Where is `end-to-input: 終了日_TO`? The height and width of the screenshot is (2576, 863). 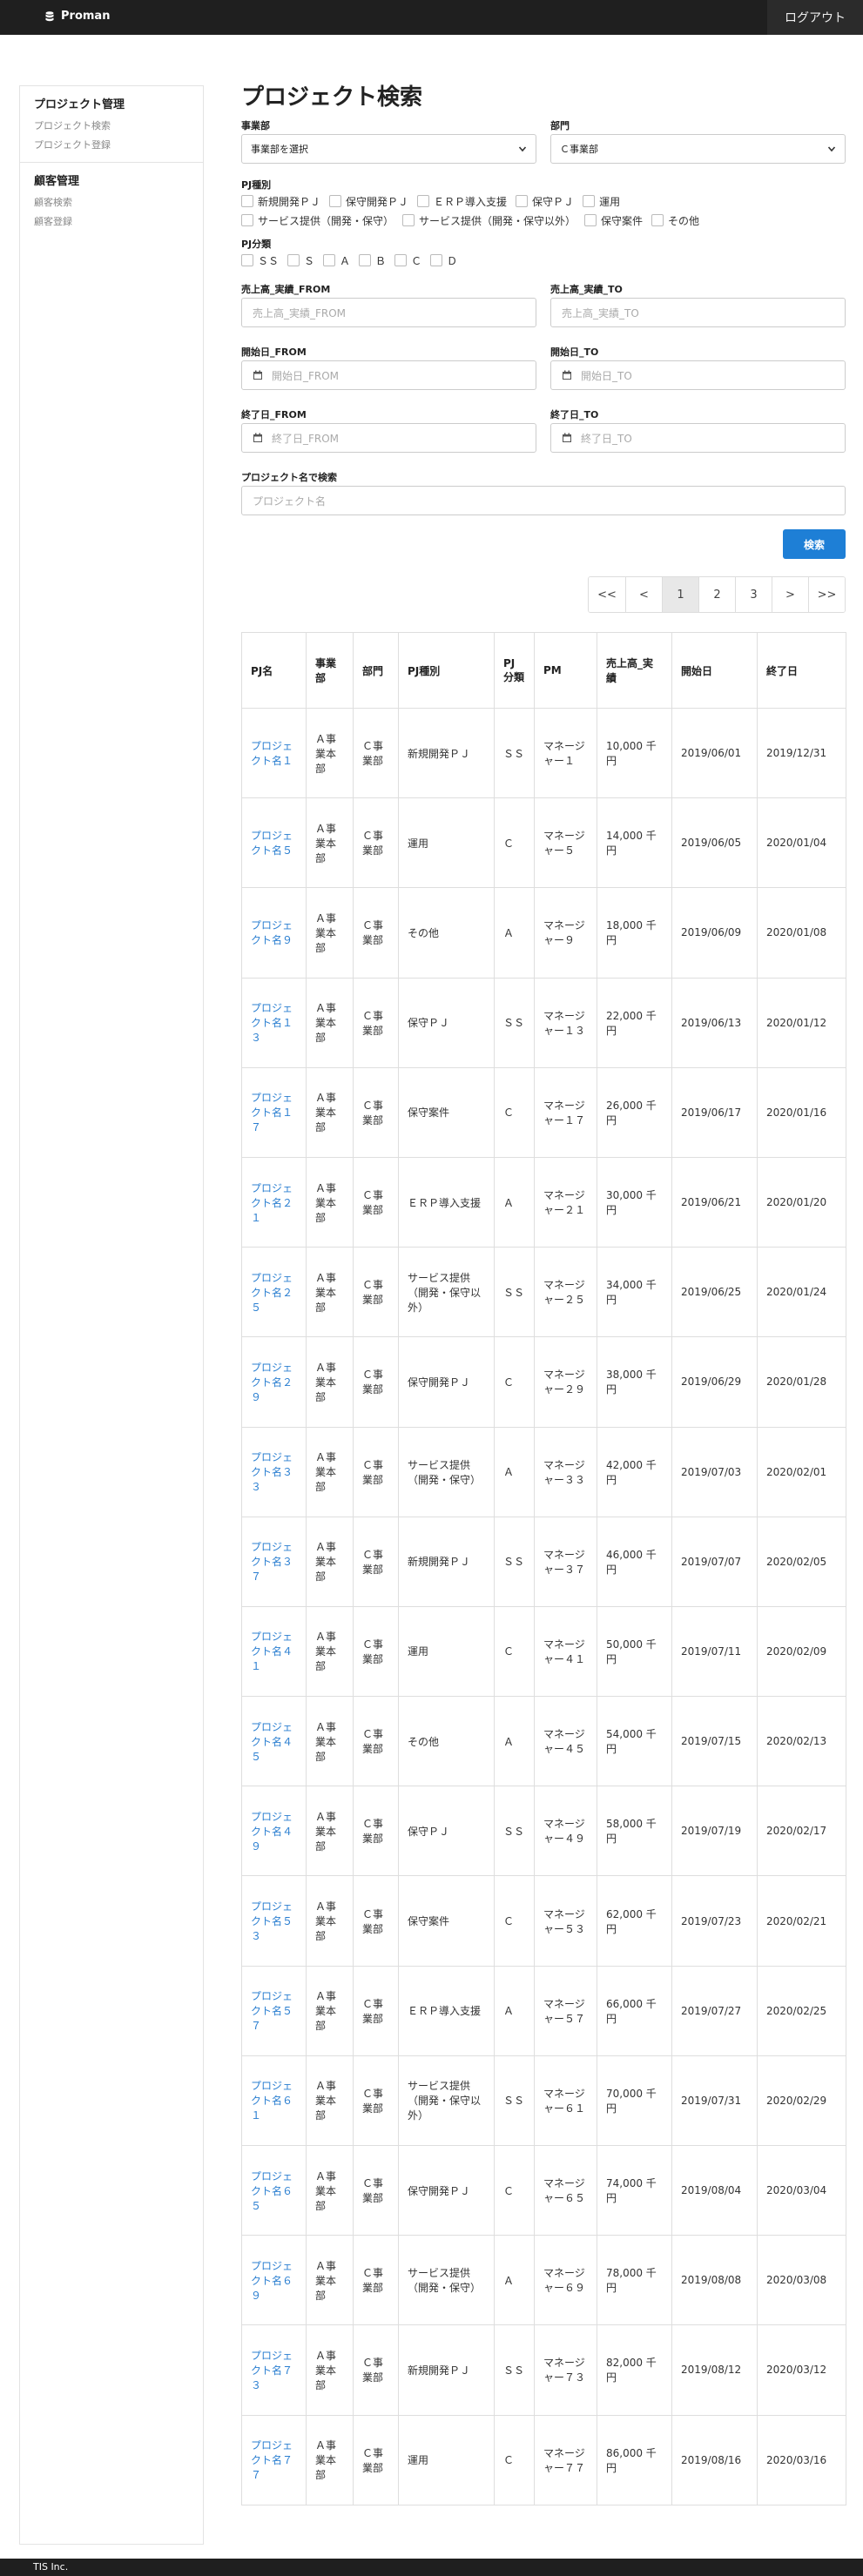 end-to-input: 終了日_TO is located at coordinates (698, 438).